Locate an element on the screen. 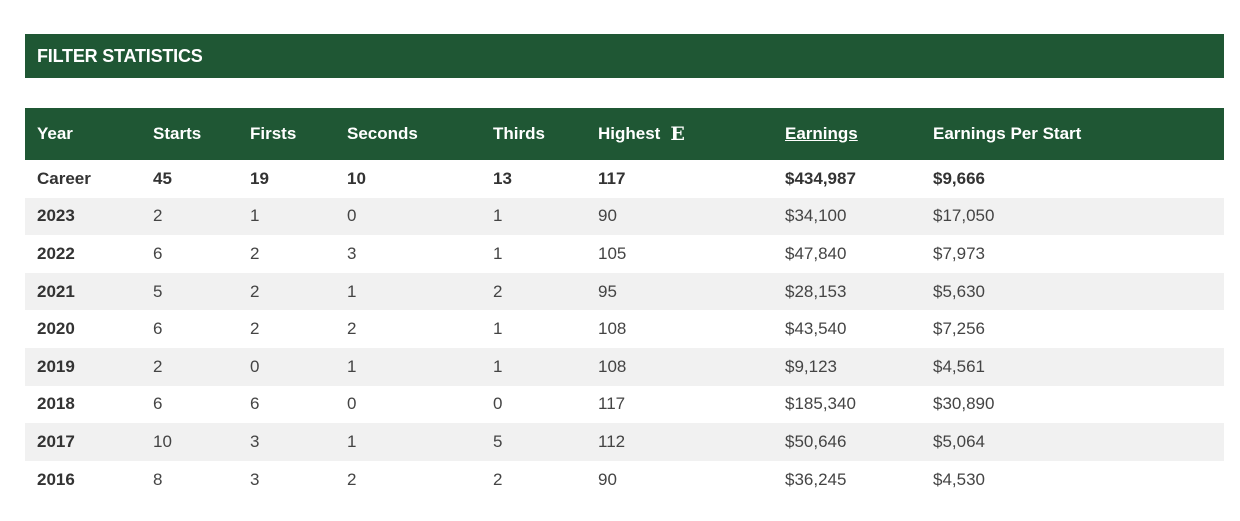 This screenshot has height=521, width=1240. column-header-highest-label: Highest is located at coordinates (629, 133).